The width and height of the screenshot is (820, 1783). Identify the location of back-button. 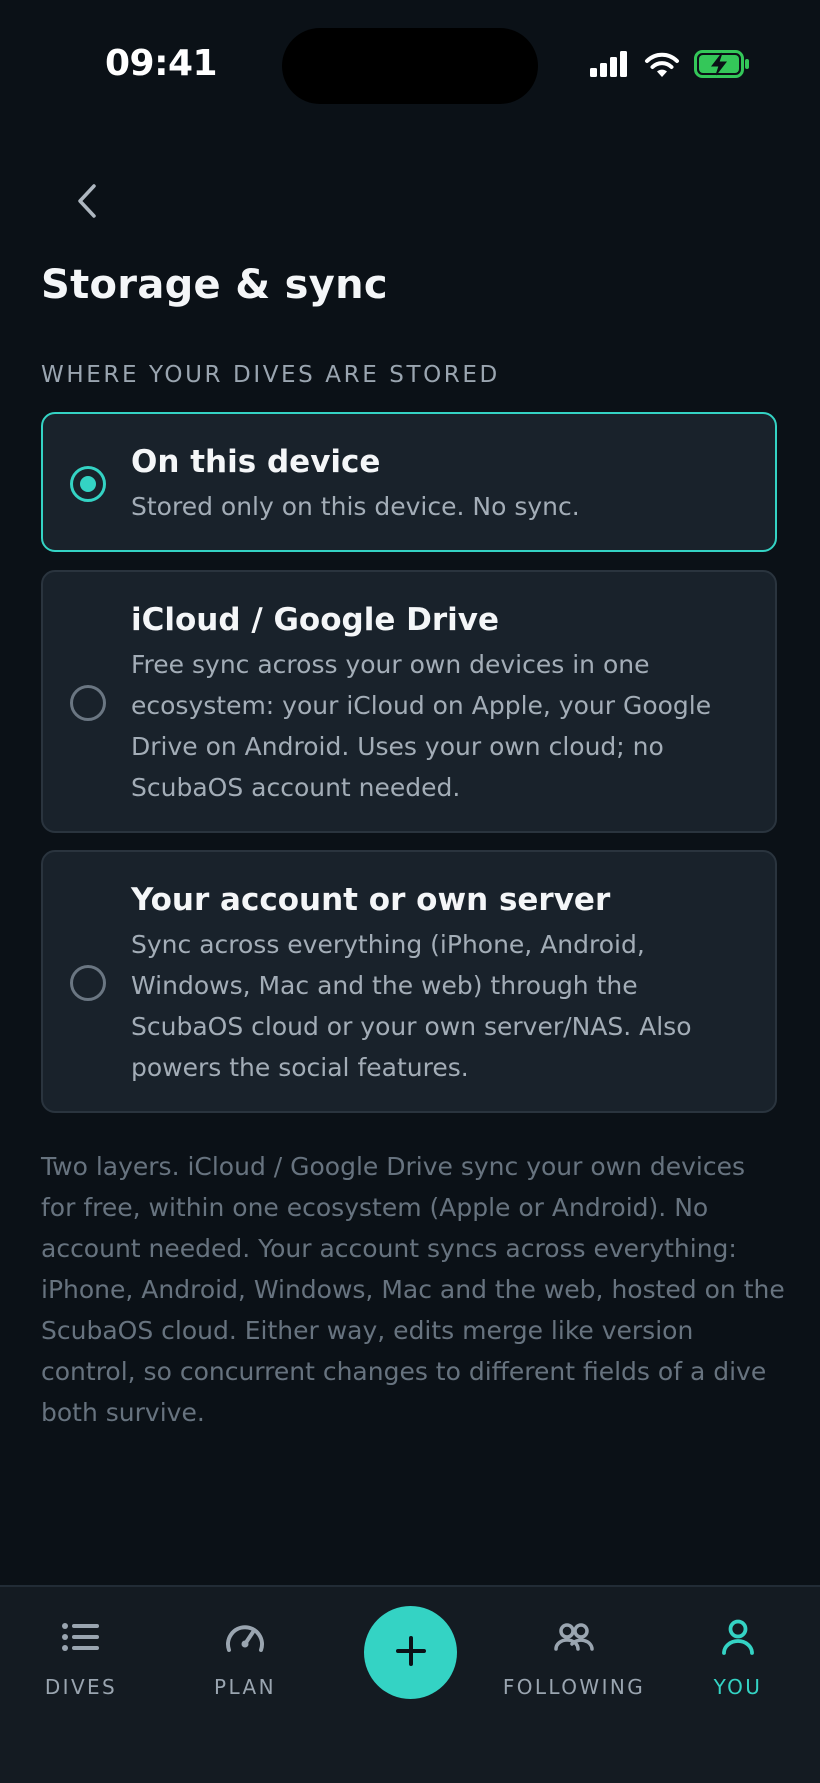
(87, 203).